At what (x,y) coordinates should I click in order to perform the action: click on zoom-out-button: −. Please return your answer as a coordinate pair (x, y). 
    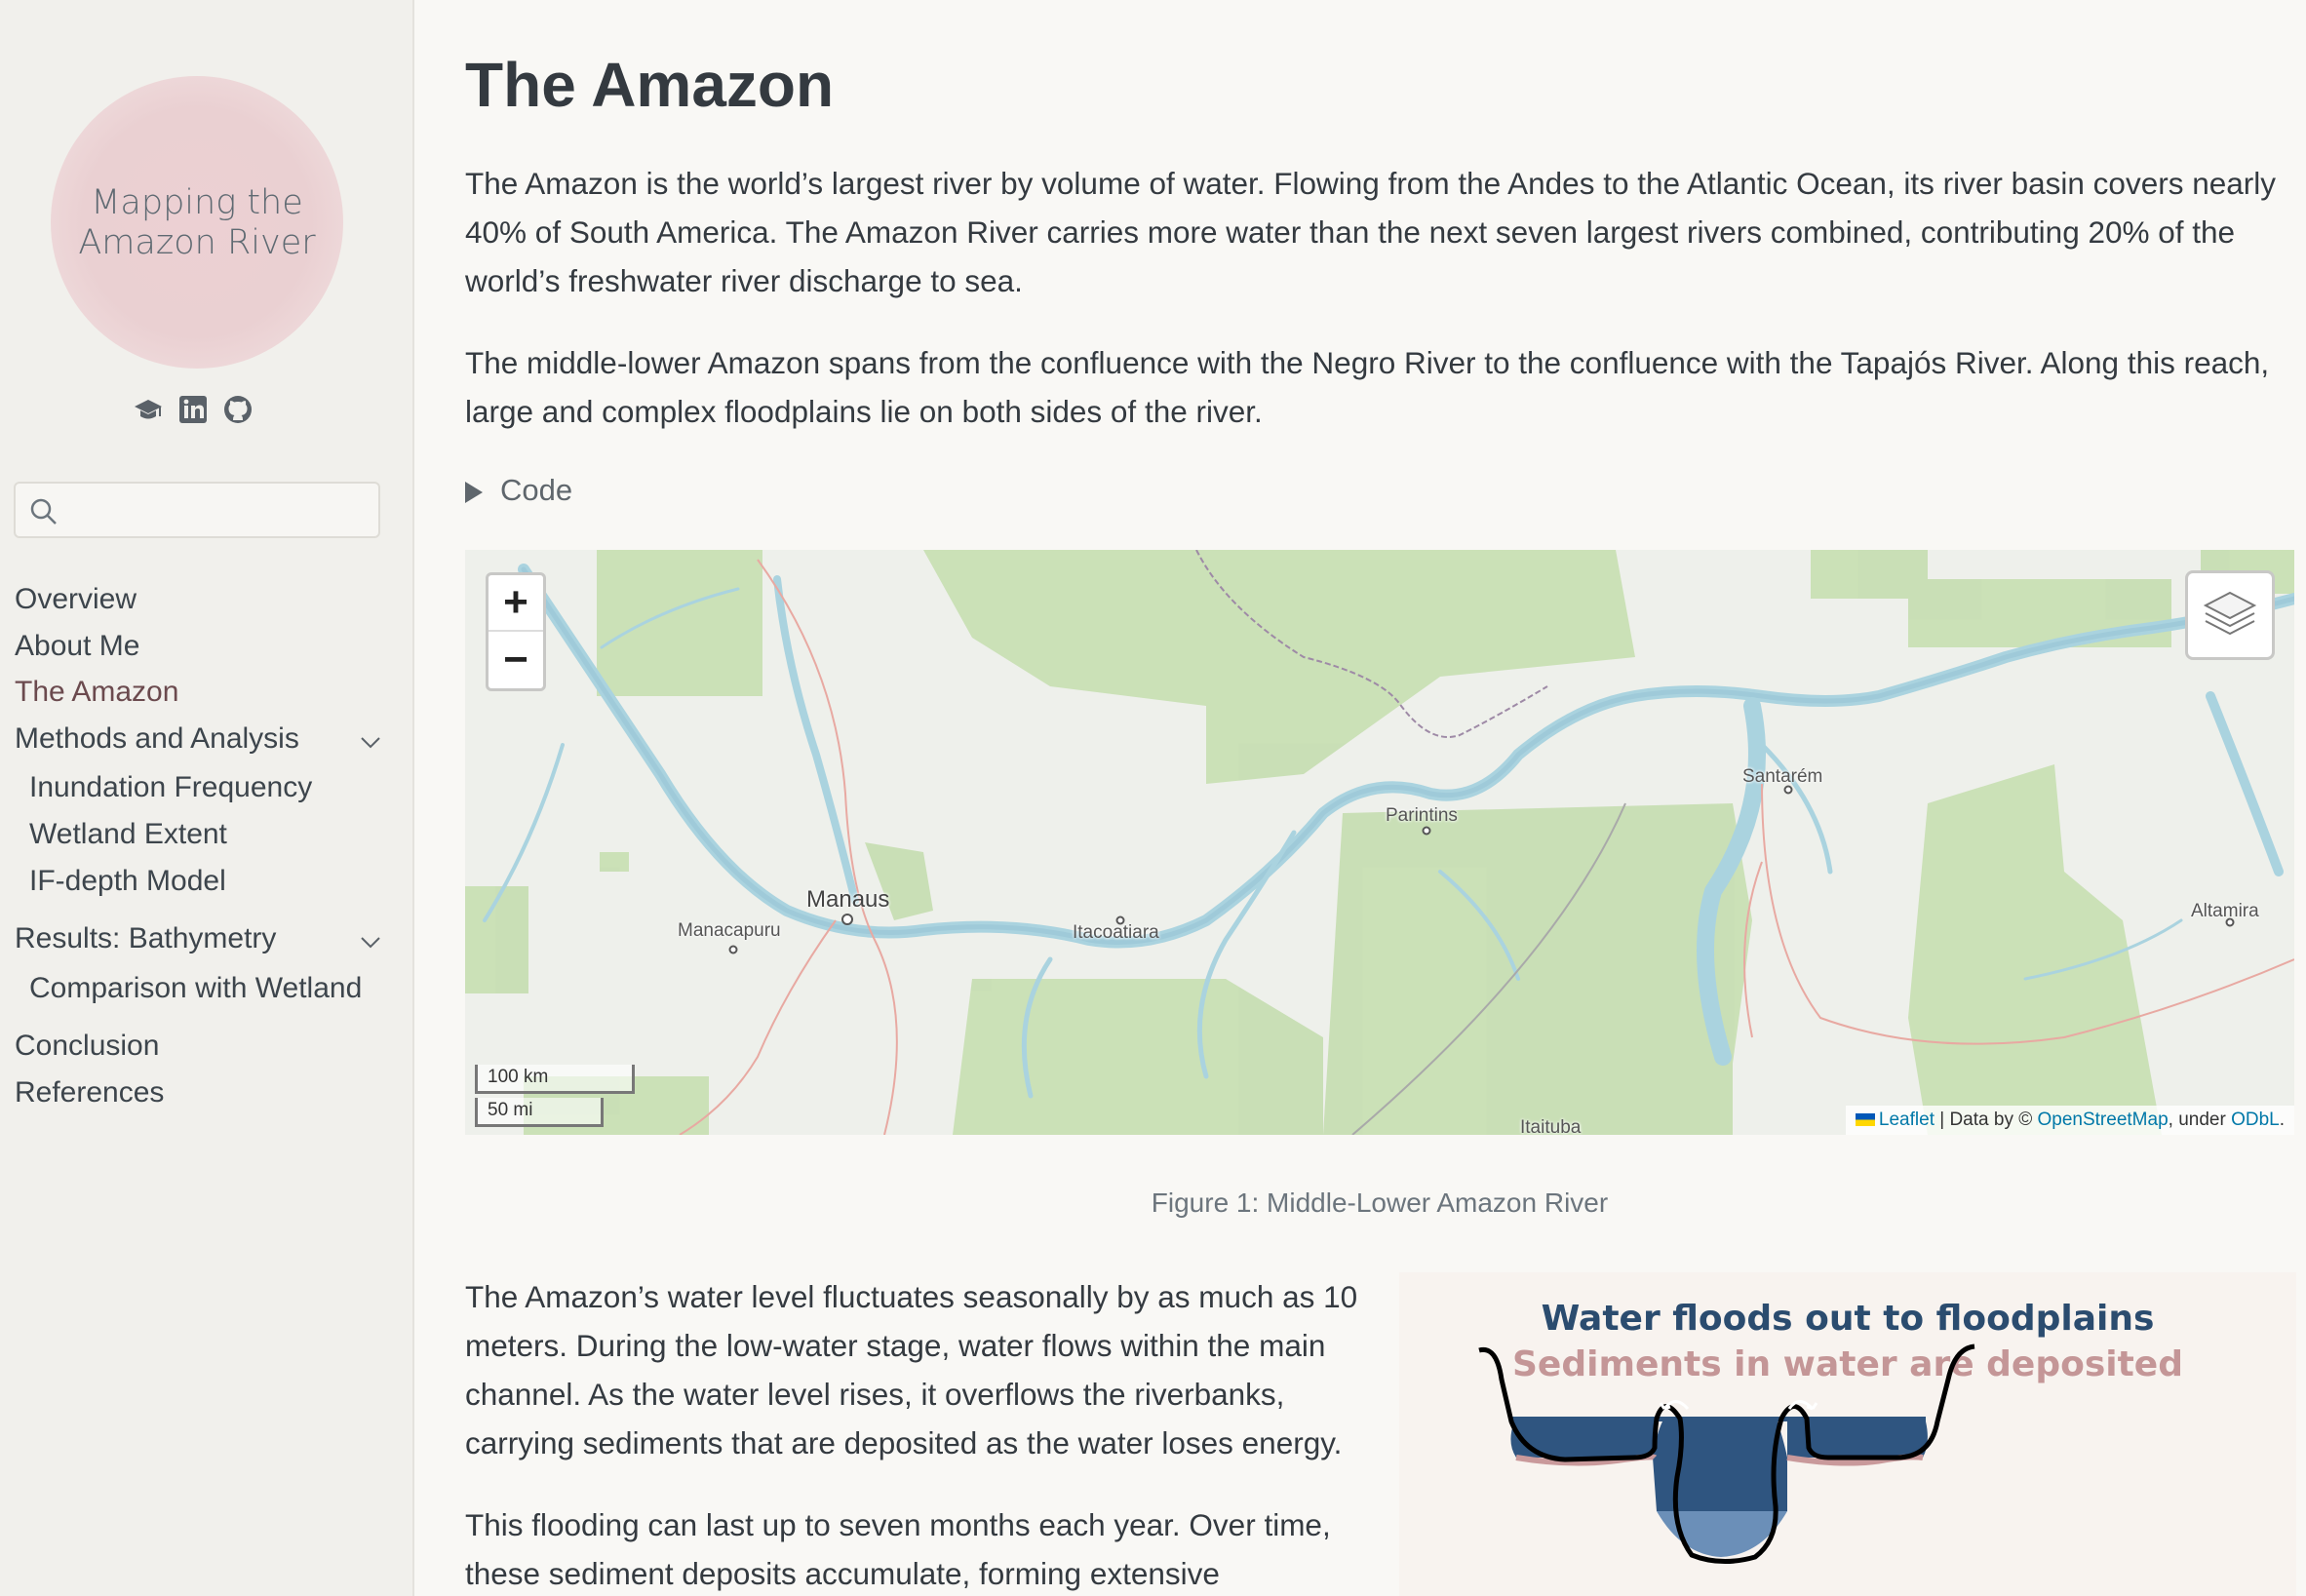
    Looking at the image, I should click on (516, 660).